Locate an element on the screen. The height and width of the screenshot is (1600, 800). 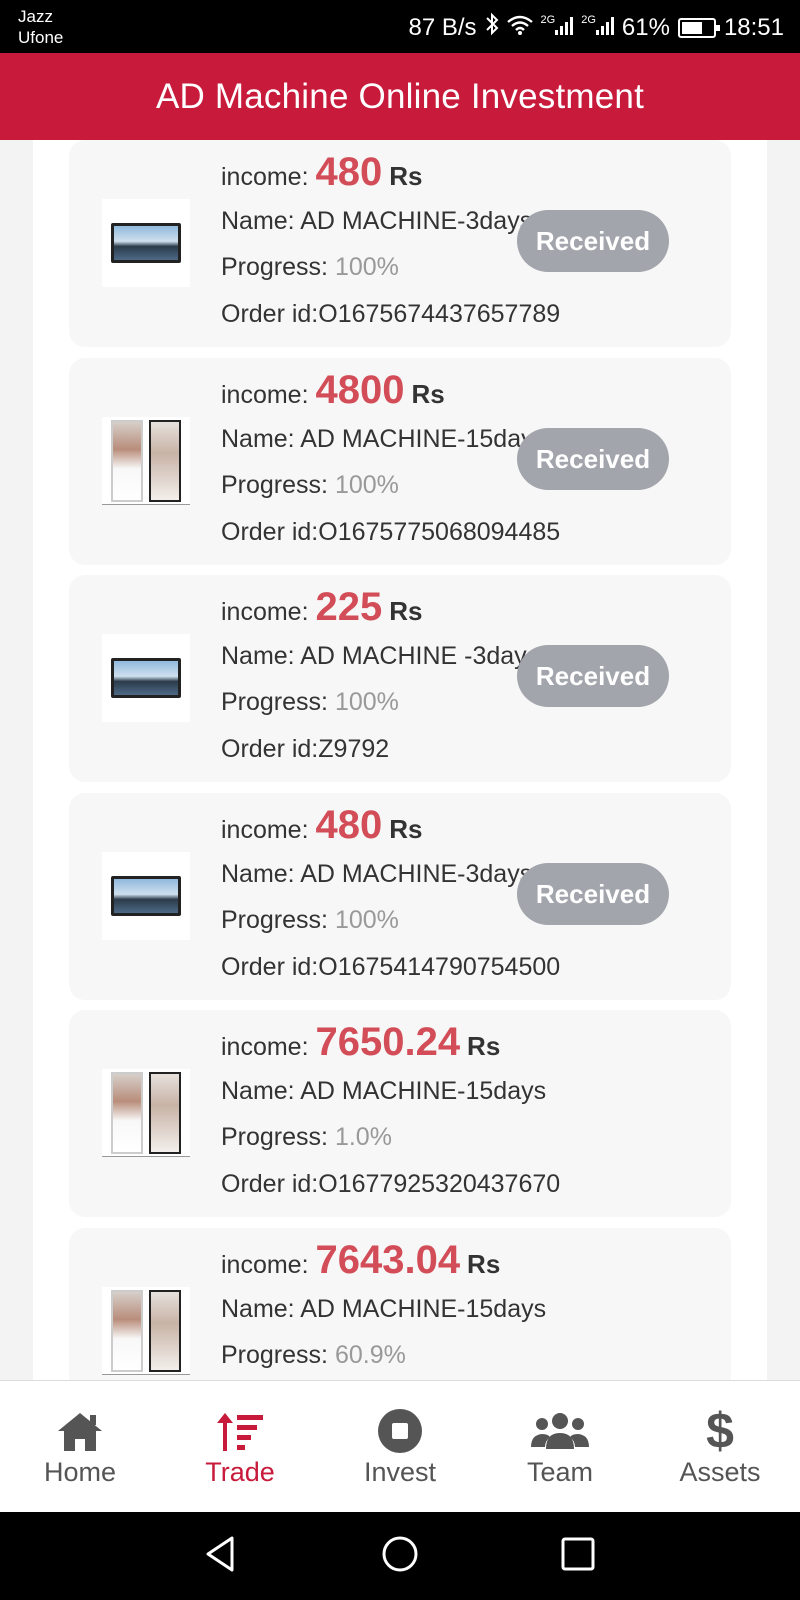
order-id-row: Order id:O1675775068094485 is located at coordinates (390, 532).